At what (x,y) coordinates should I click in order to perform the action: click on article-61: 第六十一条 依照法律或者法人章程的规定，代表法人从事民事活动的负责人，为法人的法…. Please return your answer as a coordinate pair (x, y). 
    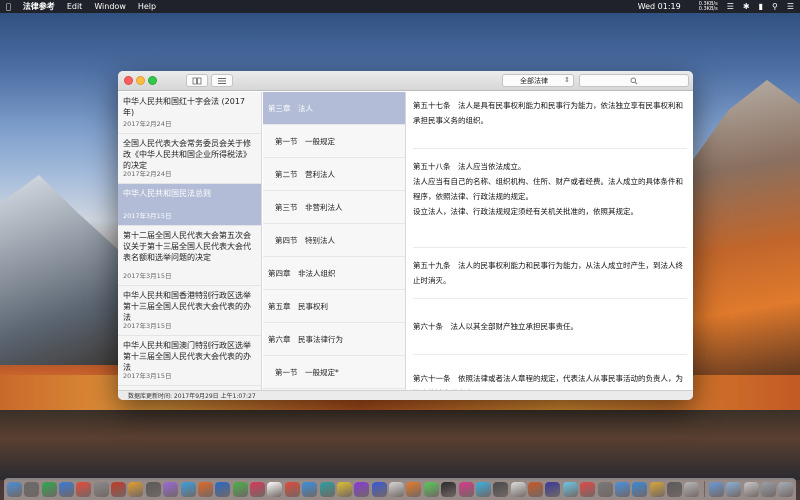
    Looking at the image, I should click on (548, 382).